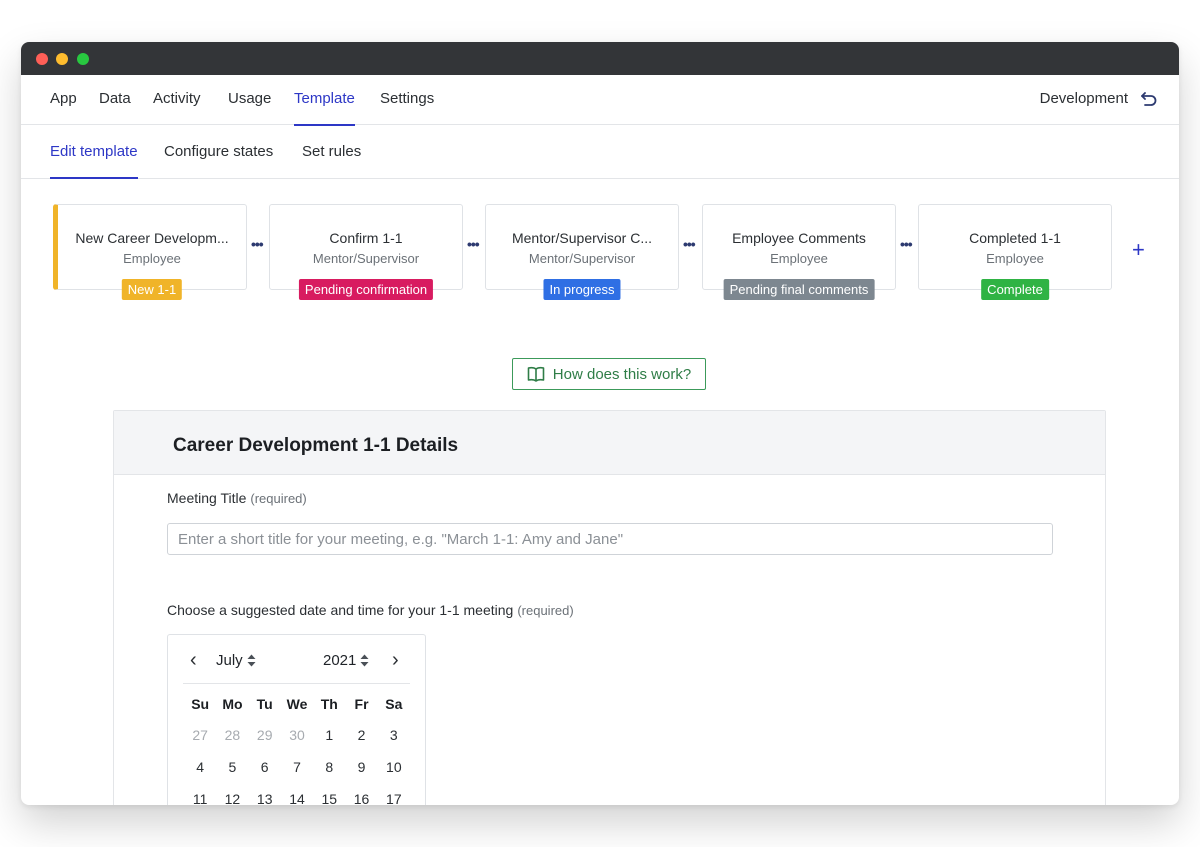 The width and height of the screenshot is (1200, 847). What do you see at coordinates (1015, 238) in the screenshot?
I see `state-name: Completed 1-1` at bounding box center [1015, 238].